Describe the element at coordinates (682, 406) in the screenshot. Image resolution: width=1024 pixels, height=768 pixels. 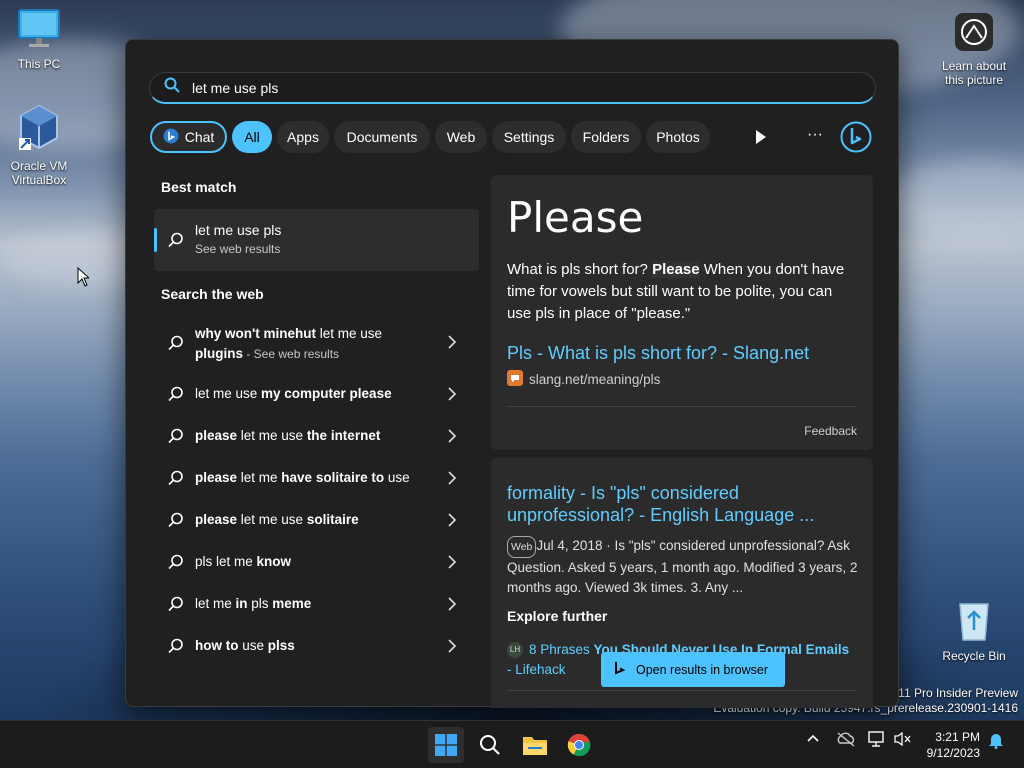
I see `divider` at that location.